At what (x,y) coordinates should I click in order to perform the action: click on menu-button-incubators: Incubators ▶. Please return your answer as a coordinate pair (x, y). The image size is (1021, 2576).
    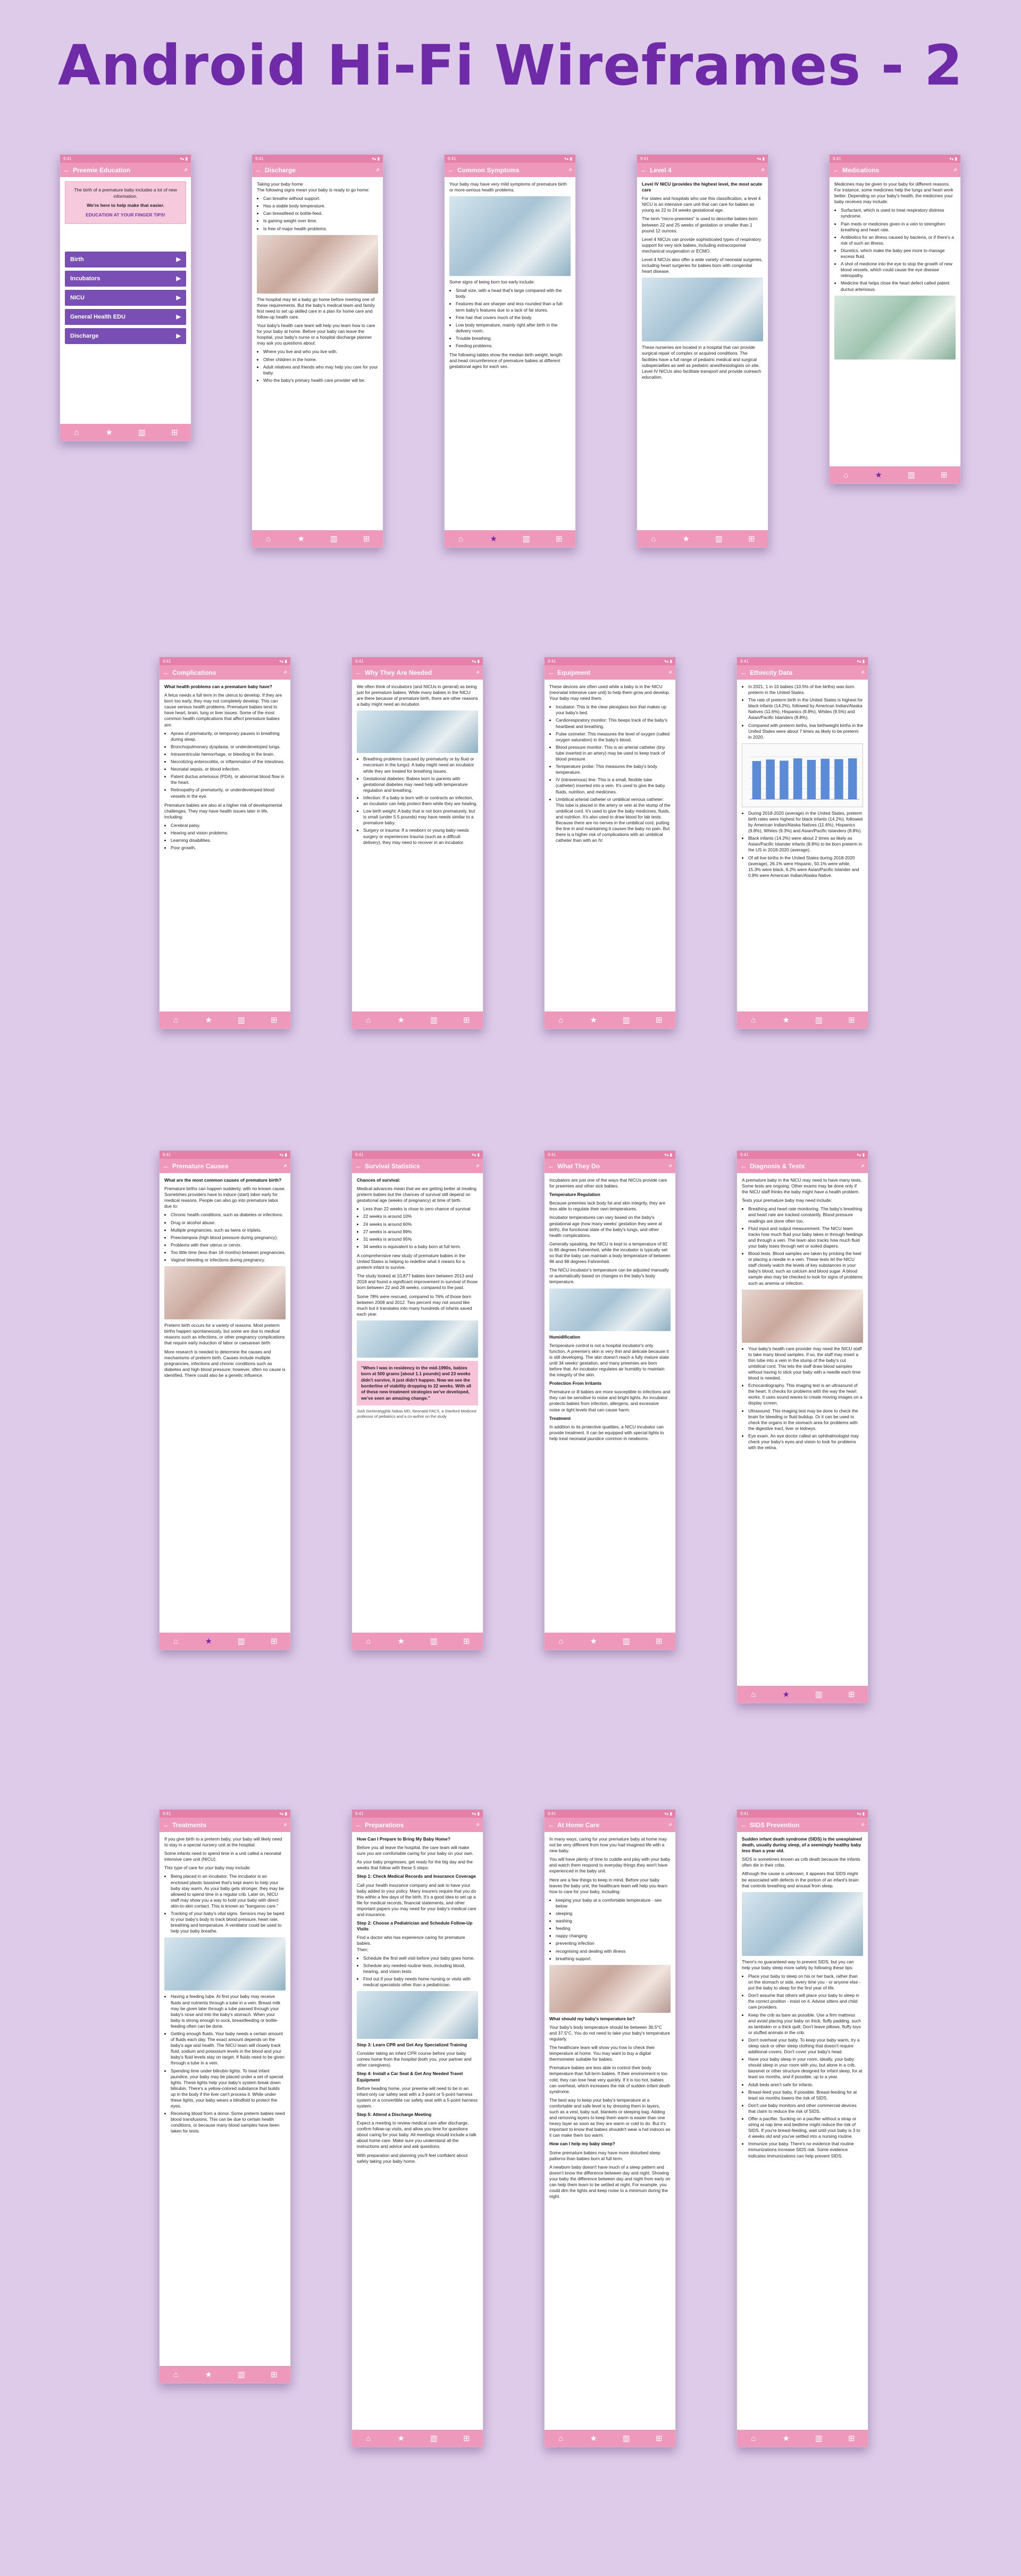
    Looking at the image, I should click on (125, 279).